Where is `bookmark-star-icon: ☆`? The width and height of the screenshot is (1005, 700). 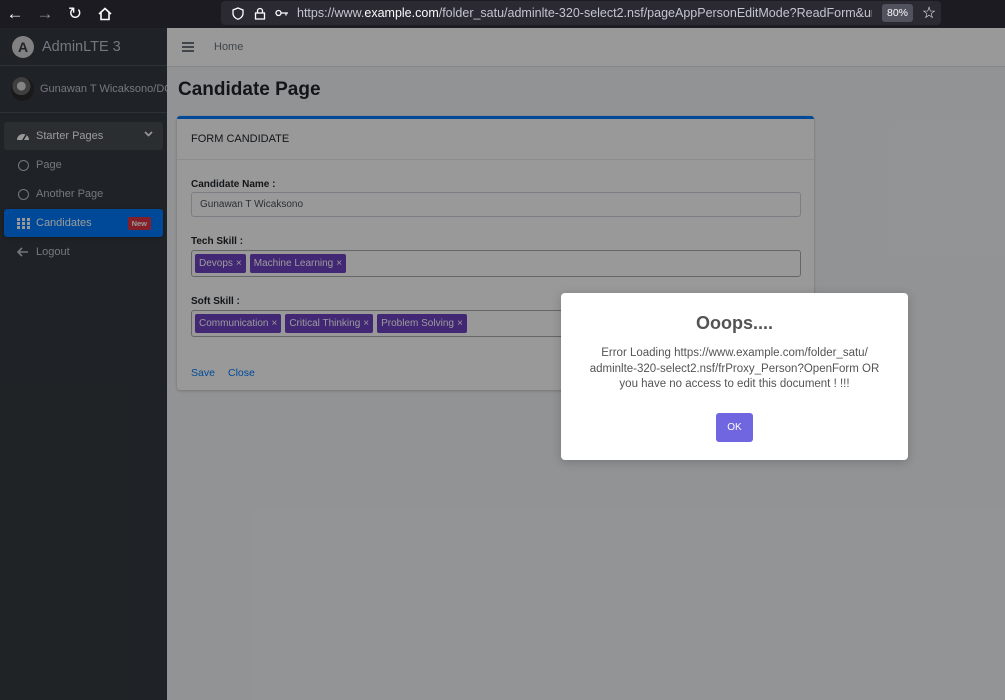
bookmark-star-icon: ☆ is located at coordinates (929, 13).